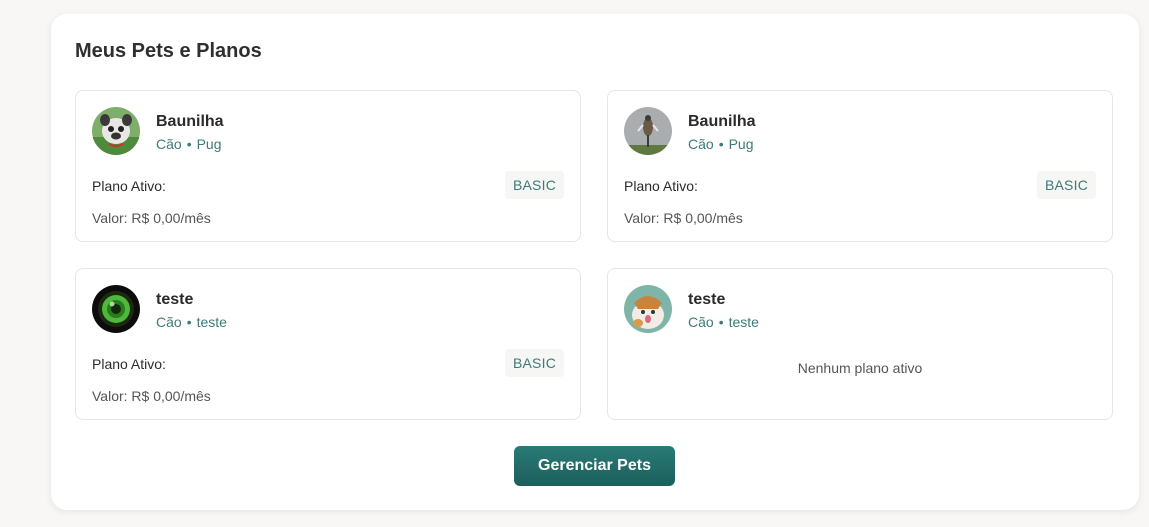 The image size is (1149, 527). Describe the element at coordinates (860, 368) in the screenshot. I see `no-plan-message: Nenhum plano ativo` at that location.